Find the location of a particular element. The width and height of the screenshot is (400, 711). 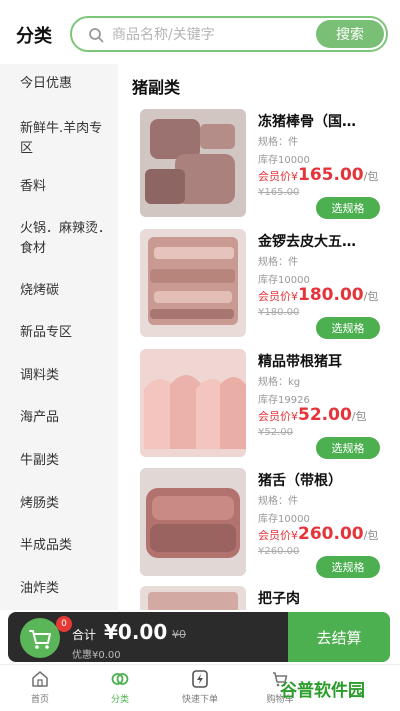

sidebar-item-charcoal: 烧烤碳 is located at coordinates (59, 291).